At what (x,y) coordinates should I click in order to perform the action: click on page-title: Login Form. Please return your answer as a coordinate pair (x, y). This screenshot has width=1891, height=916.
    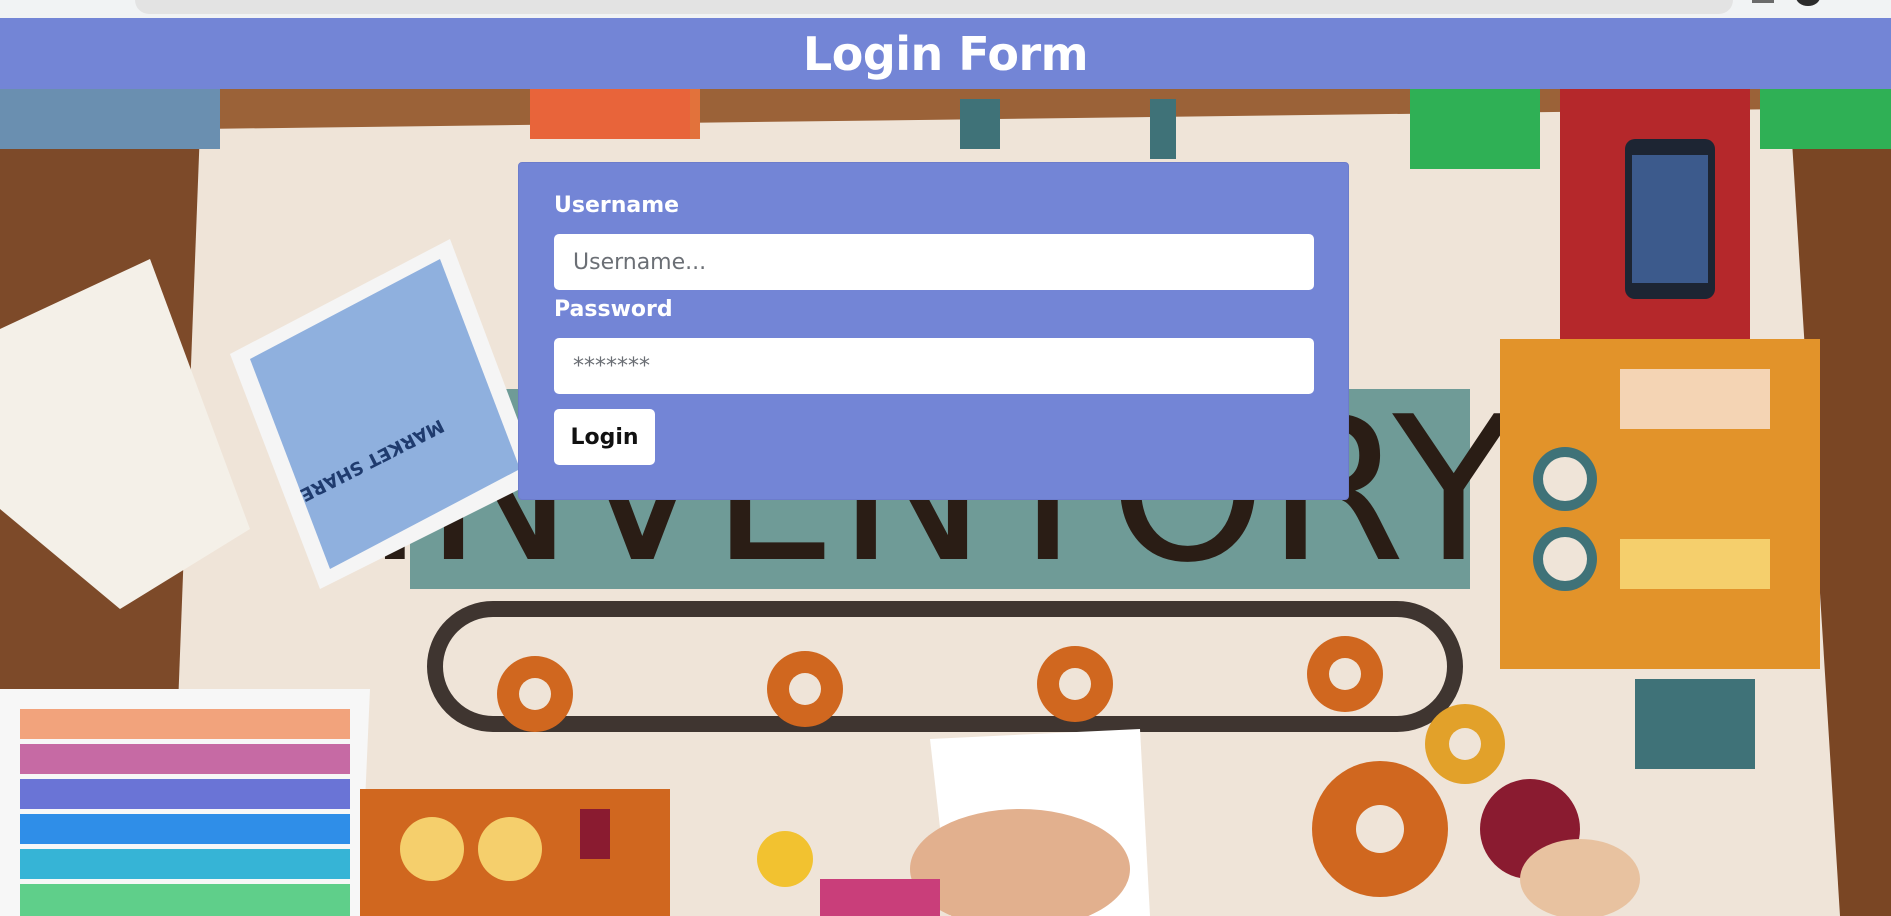
    Looking at the image, I should click on (945, 53).